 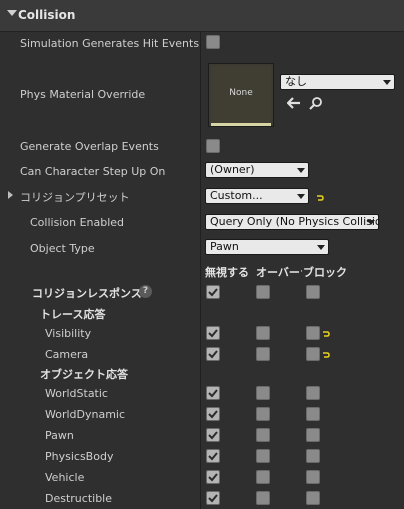 I want to click on collision-enabled-value: Query Only (No Physics Collision), so click(x=294, y=221).